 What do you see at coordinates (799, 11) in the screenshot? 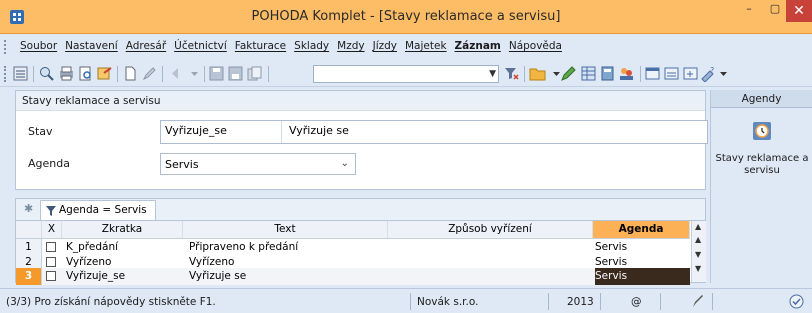
I see `close-button: ✕` at bounding box center [799, 11].